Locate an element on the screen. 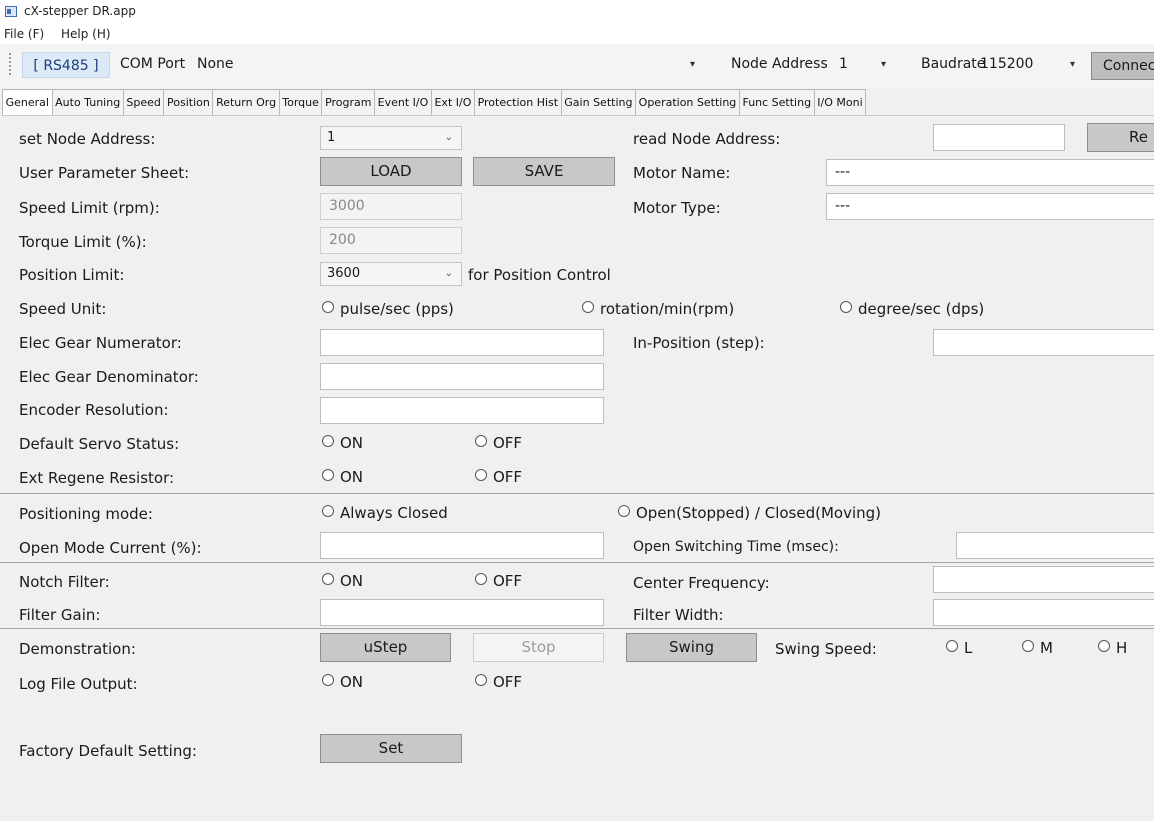 The image size is (1154, 821). ext-regene-off-radio: OFF is located at coordinates (498, 477).